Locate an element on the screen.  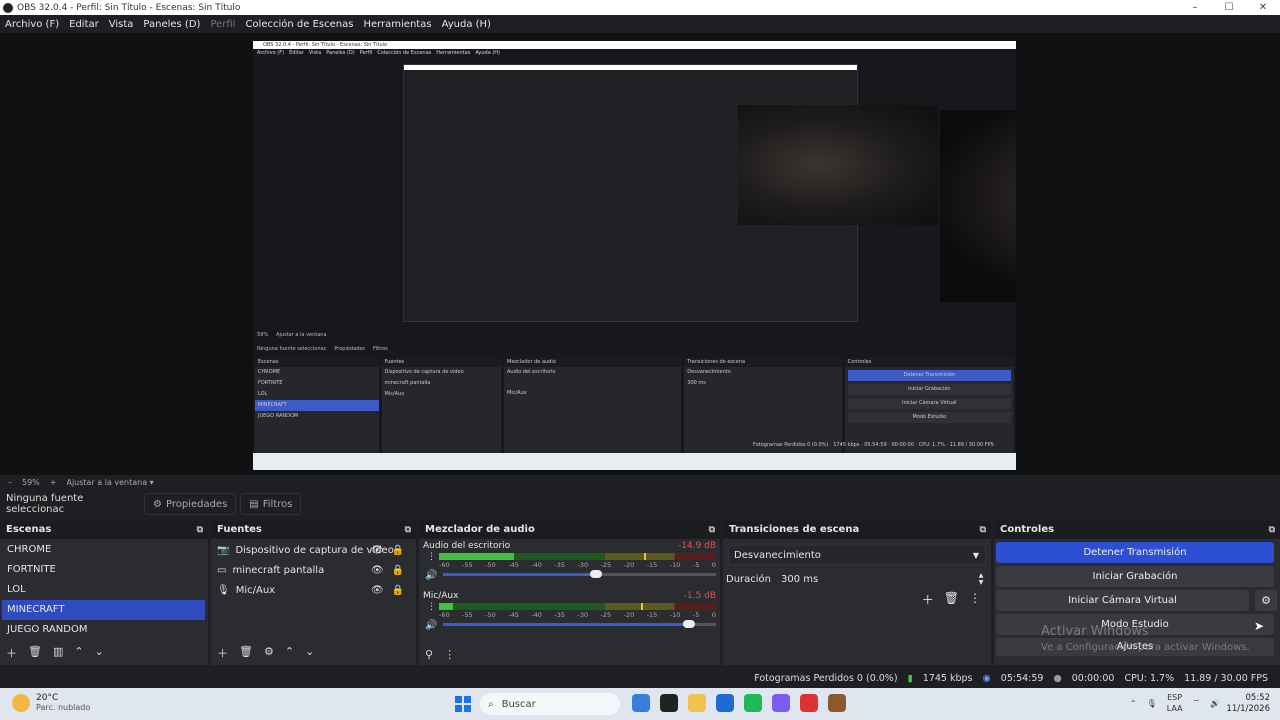
stop-stream-button: Detener Transmisión is located at coordinates (1135, 552).